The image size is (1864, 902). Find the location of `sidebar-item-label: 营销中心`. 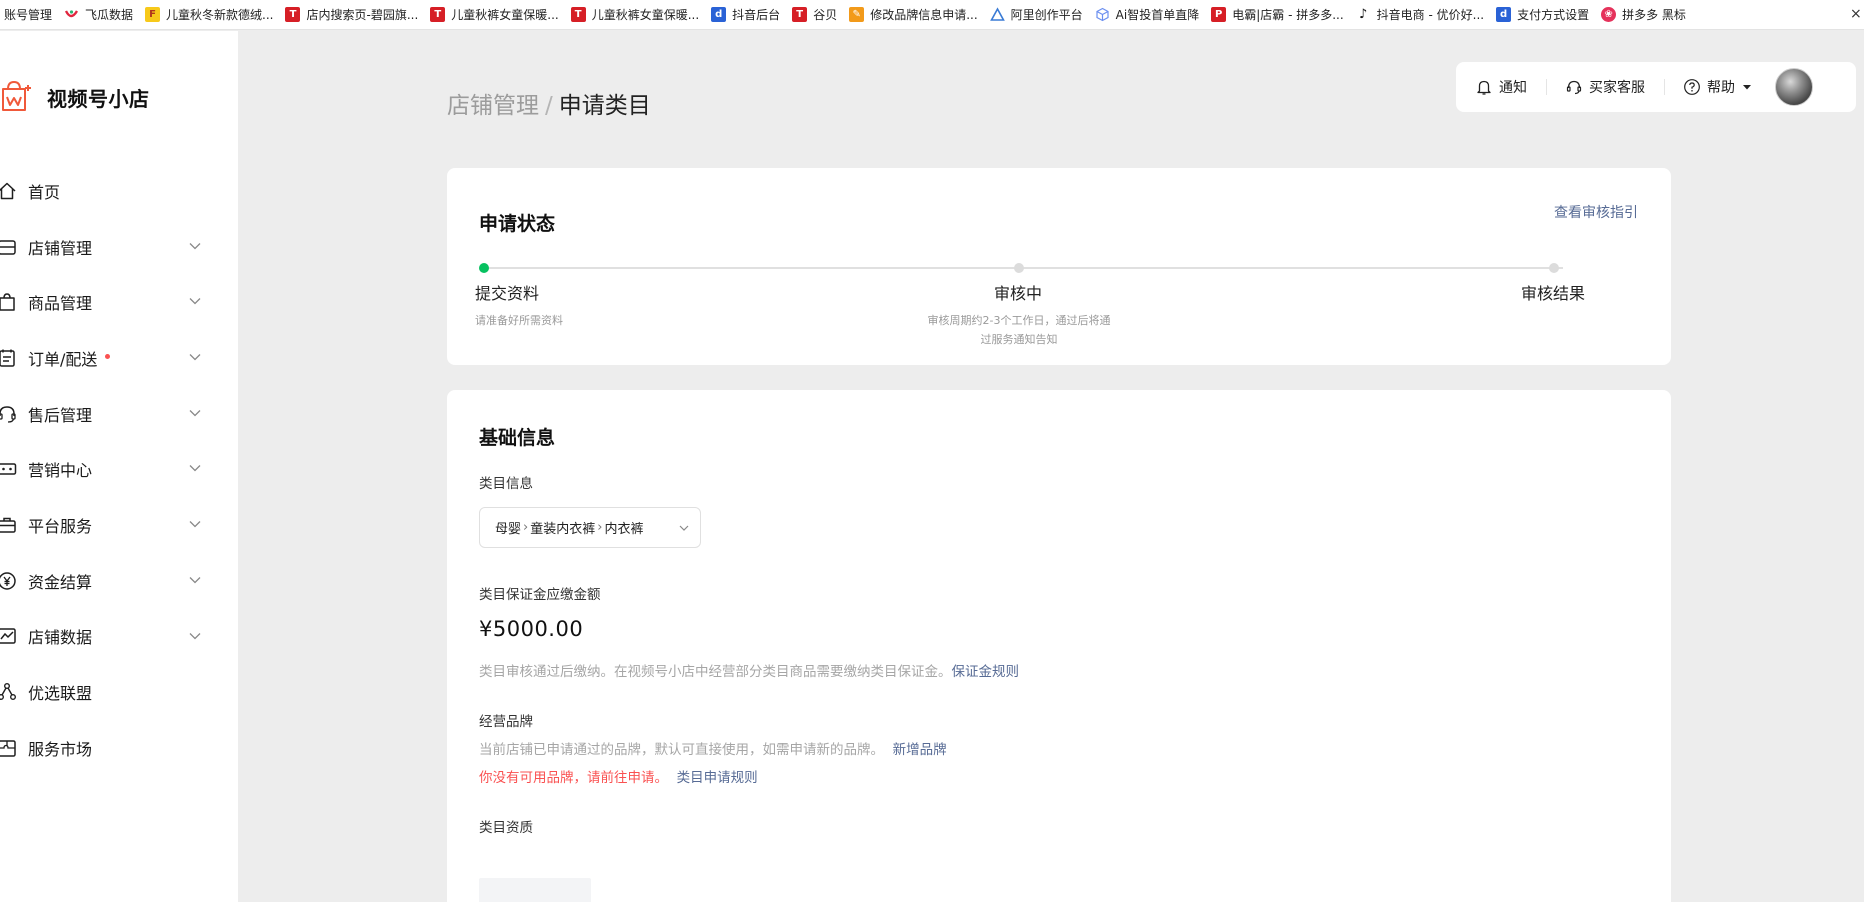

sidebar-item-label: 营销中心 is located at coordinates (60, 471).